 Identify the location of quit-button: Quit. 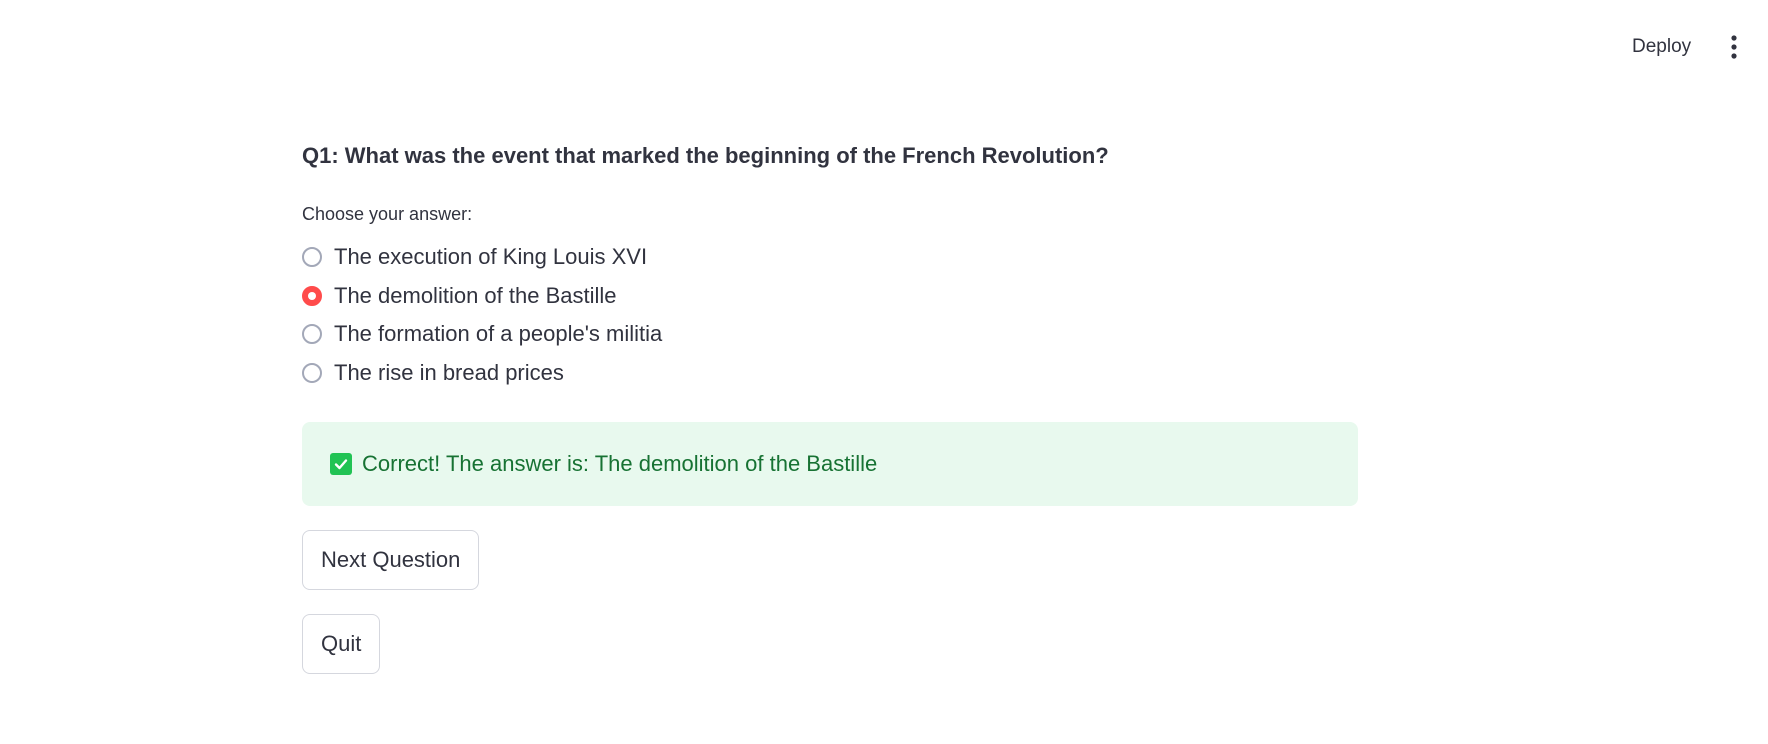
(341, 644).